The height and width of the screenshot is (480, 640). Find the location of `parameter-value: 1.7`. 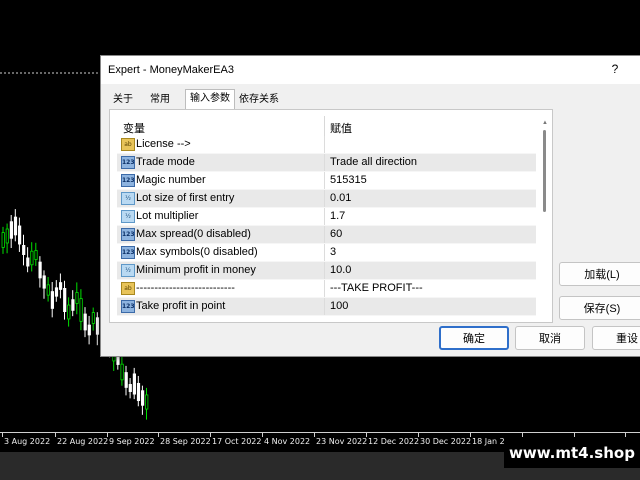

parameter-value: 1.7 is located at coordinates (337, 216).